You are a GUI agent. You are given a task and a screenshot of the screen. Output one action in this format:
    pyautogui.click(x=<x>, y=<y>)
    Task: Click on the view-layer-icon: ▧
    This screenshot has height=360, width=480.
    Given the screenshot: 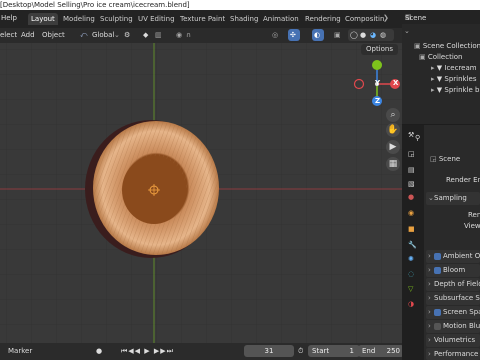 What is the action you would take?
    pyautogui.click(x=413, y=185)
    